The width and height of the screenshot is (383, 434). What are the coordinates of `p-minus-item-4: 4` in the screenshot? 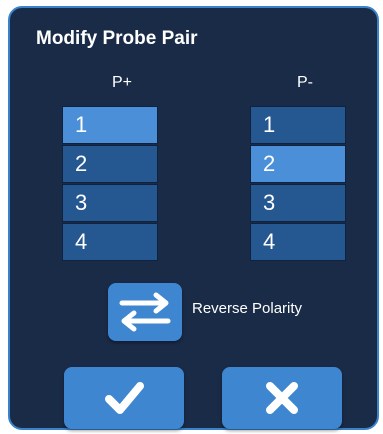 It's located at (298, 242).